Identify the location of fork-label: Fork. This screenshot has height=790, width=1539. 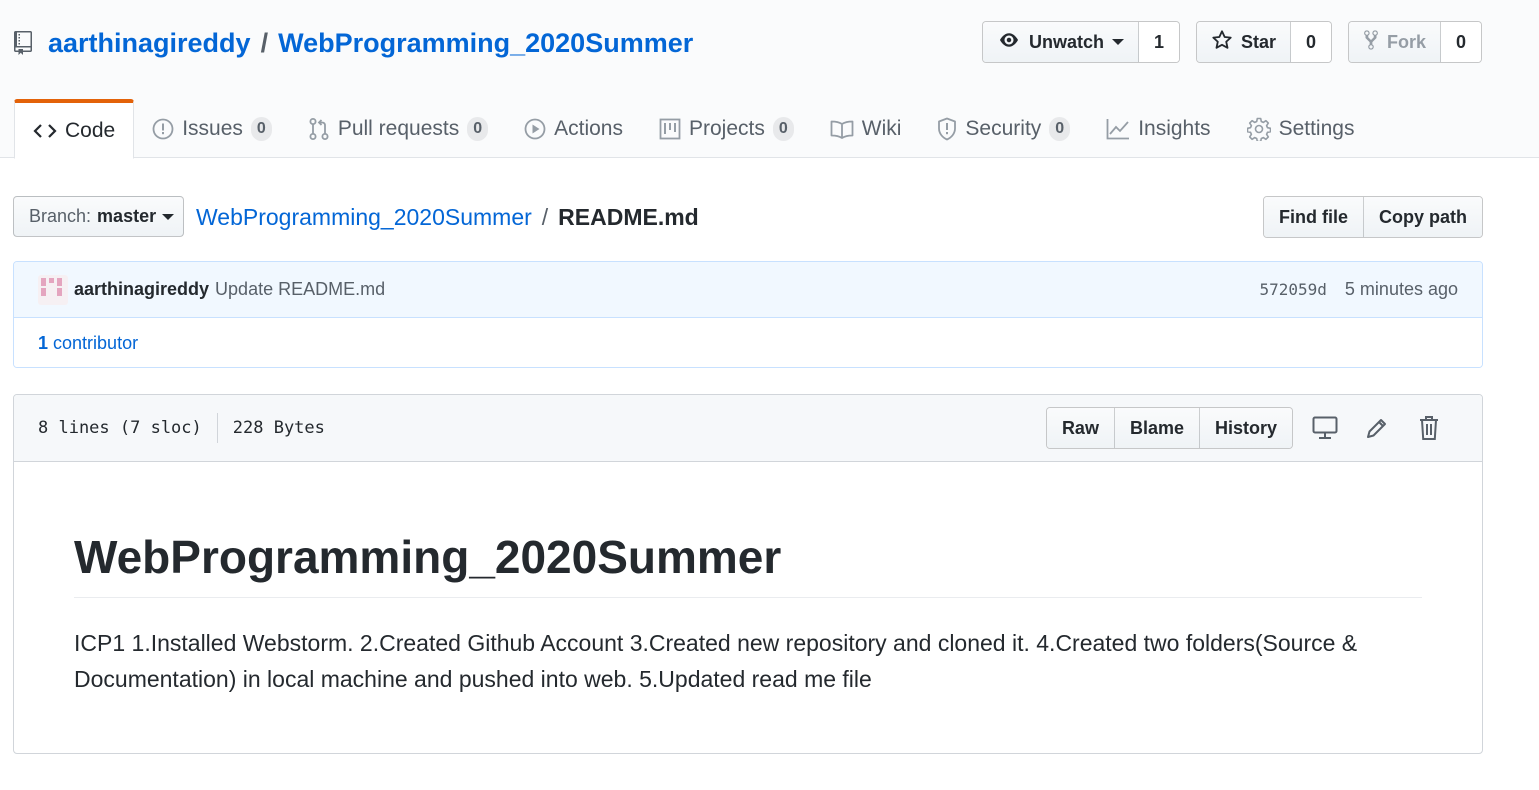
(1406, 41).